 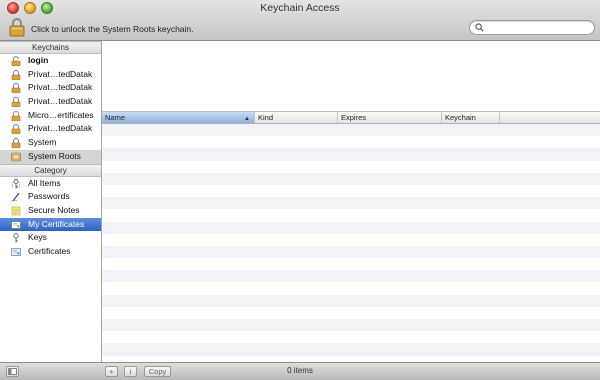 I want to click on sidebar-toggle-icon, so click(x=12, y=371).